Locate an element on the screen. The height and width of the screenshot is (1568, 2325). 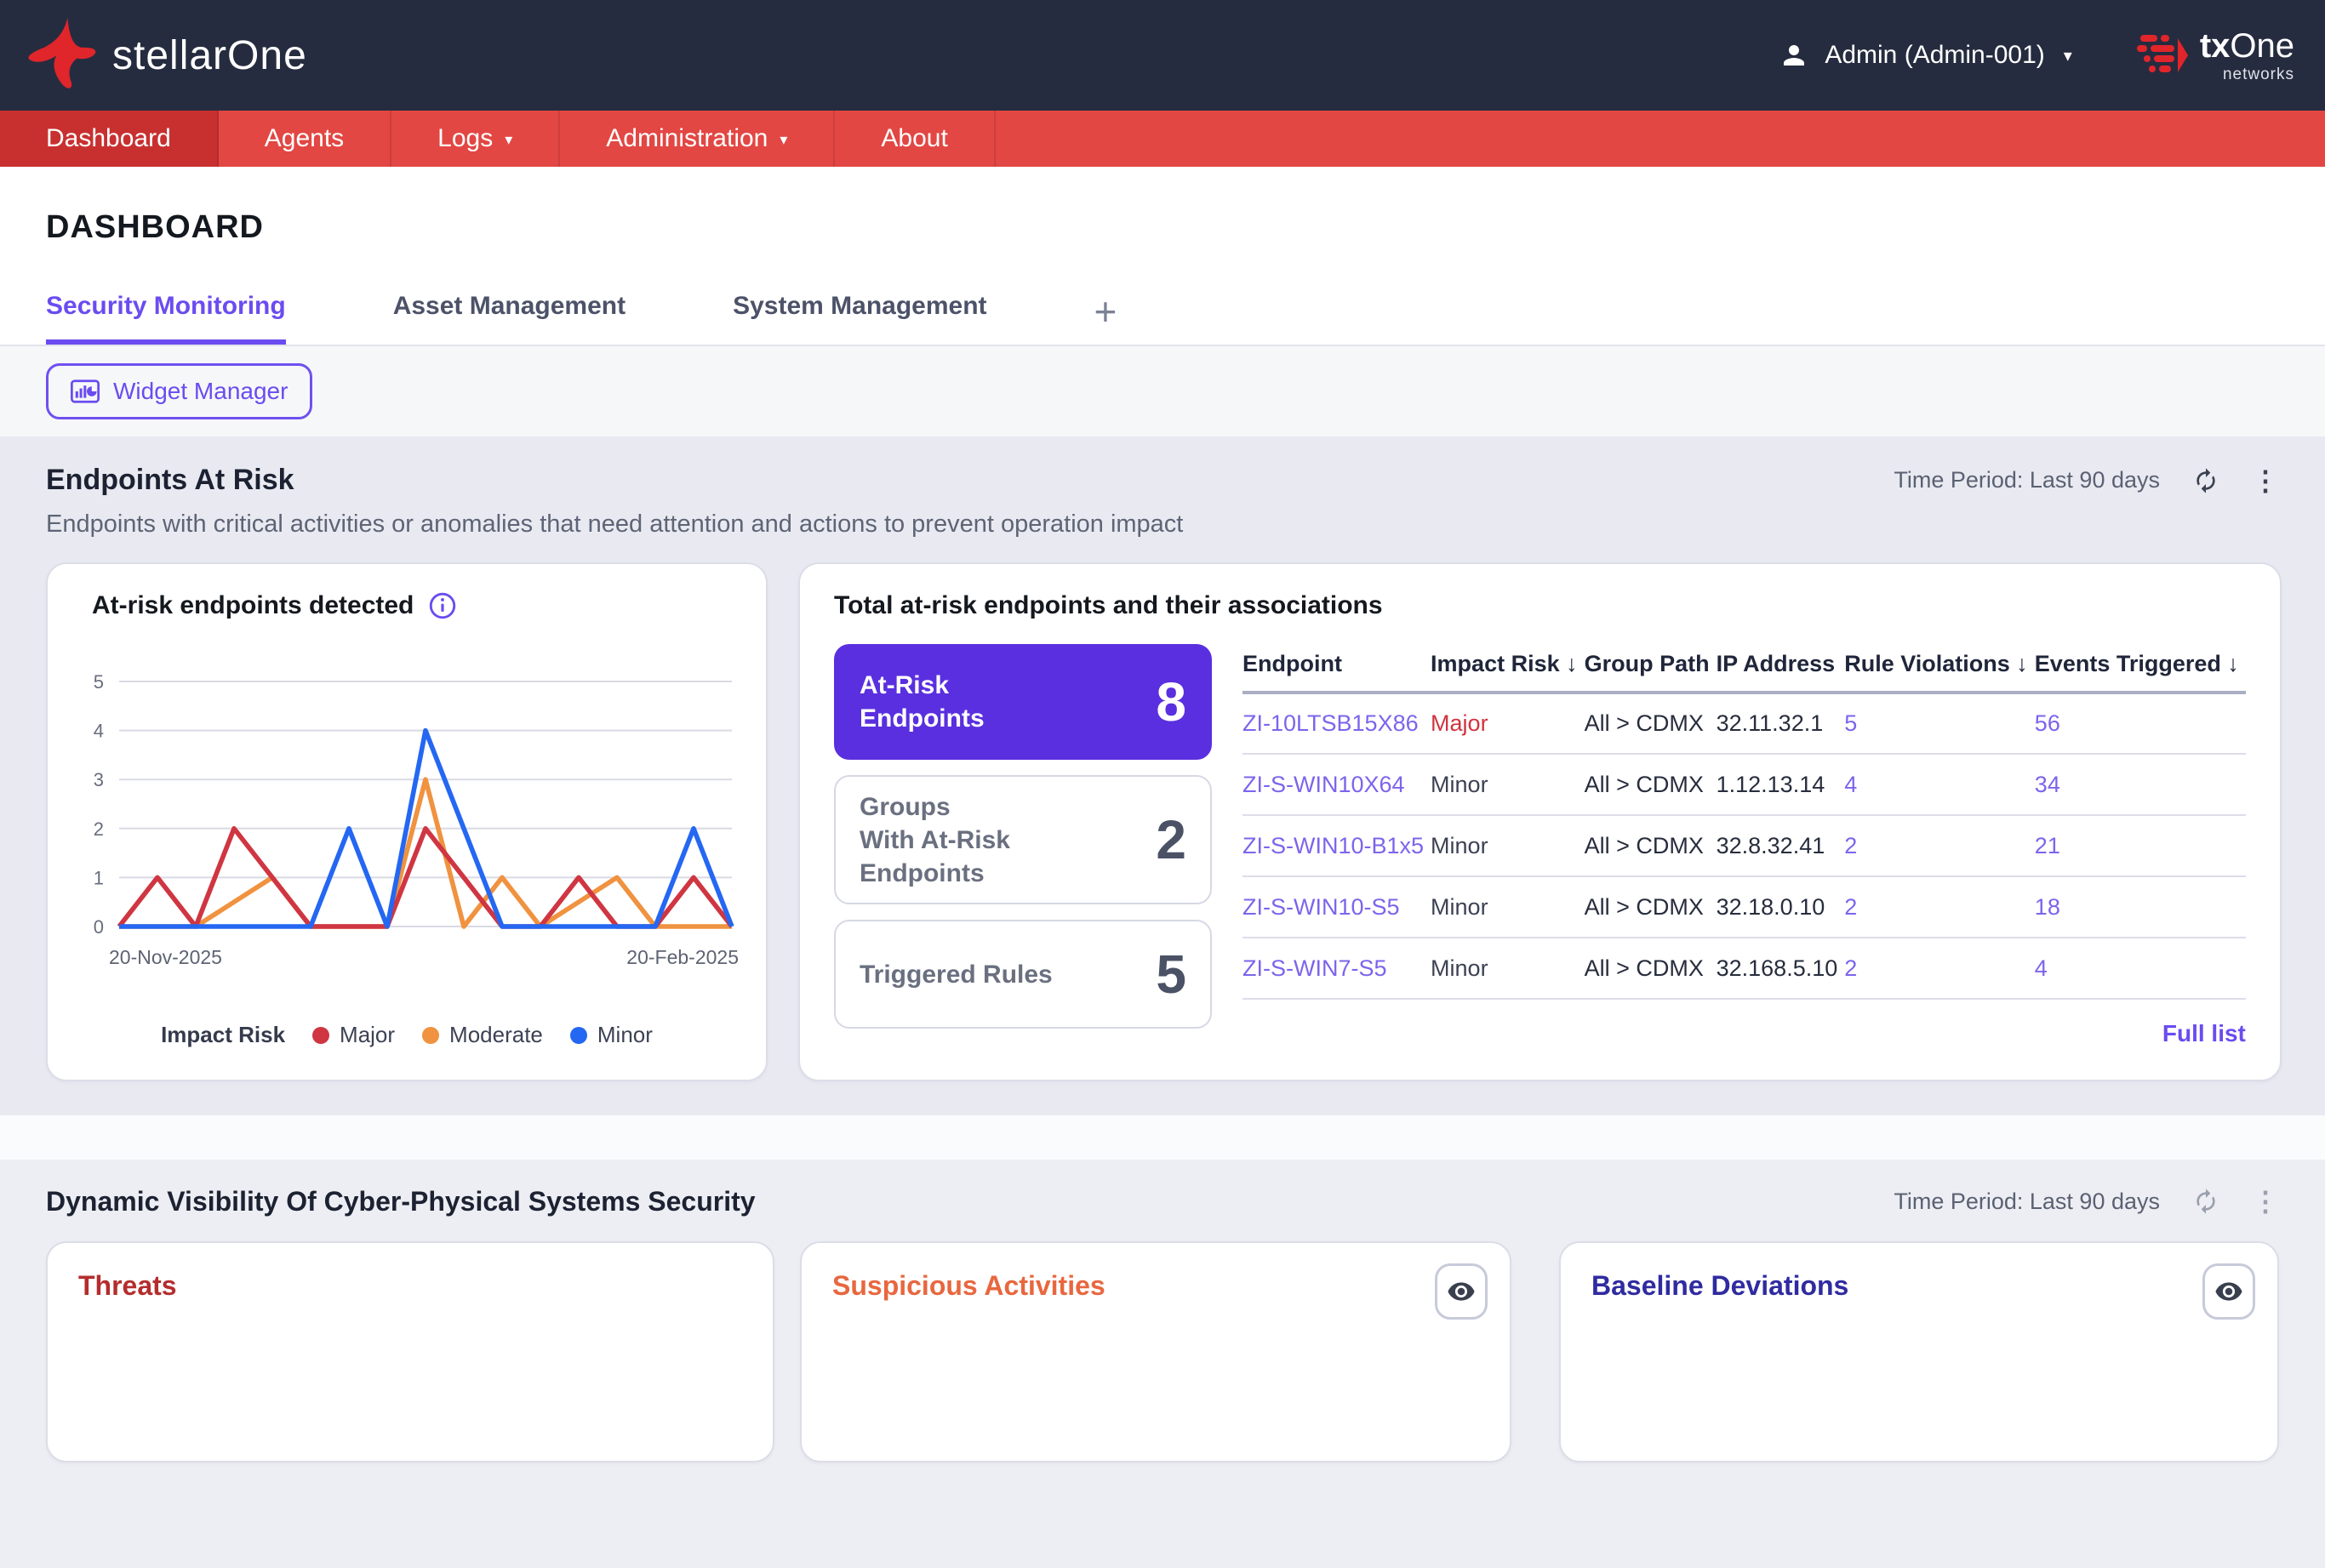
endpoint-link: ZI-10LTSB15X86 is located at coordinates (1336, 724).